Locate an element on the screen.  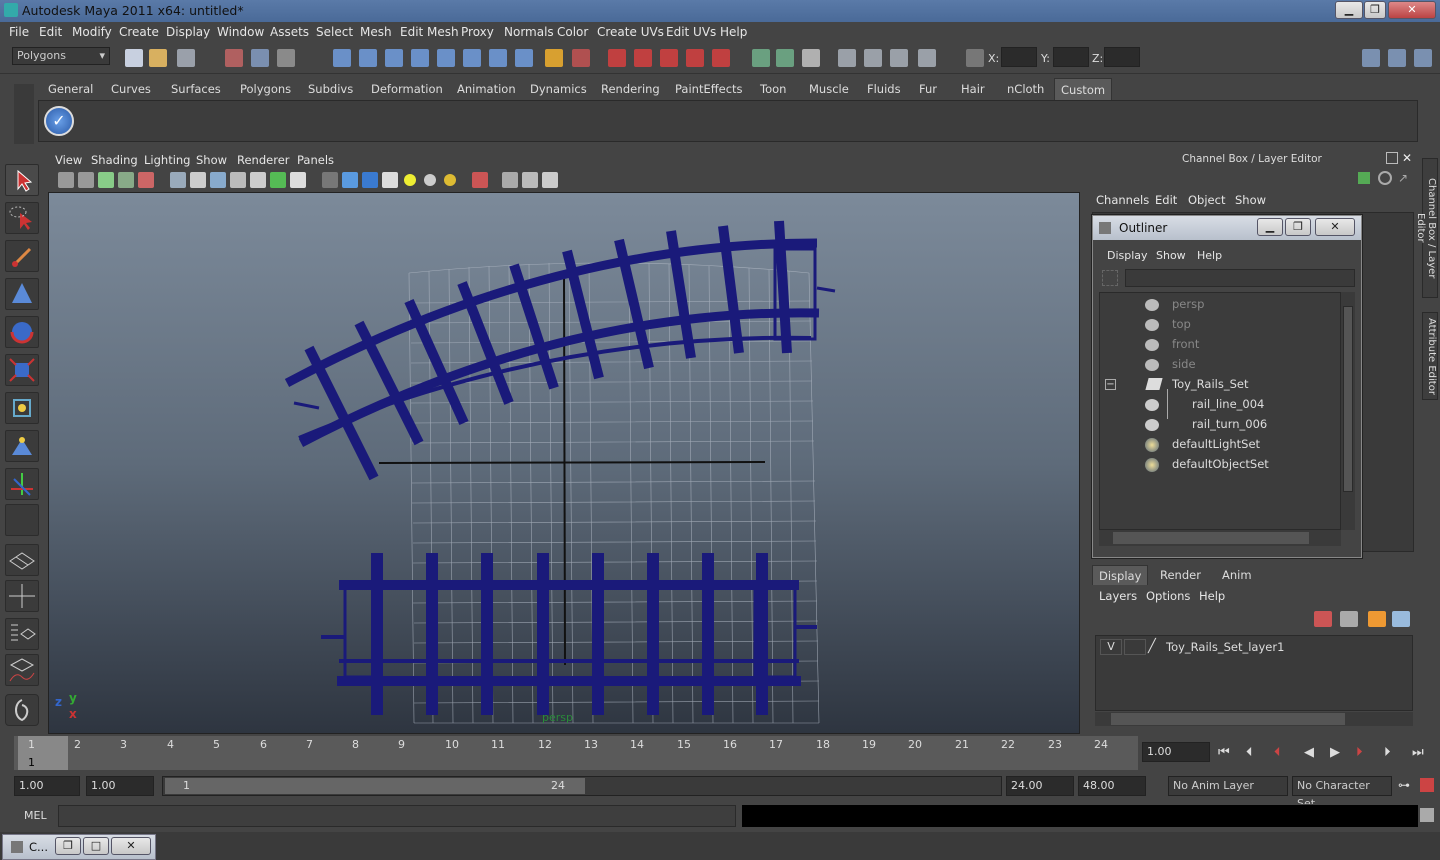
lasso-tool-icon is located at coordinates (22, 218).